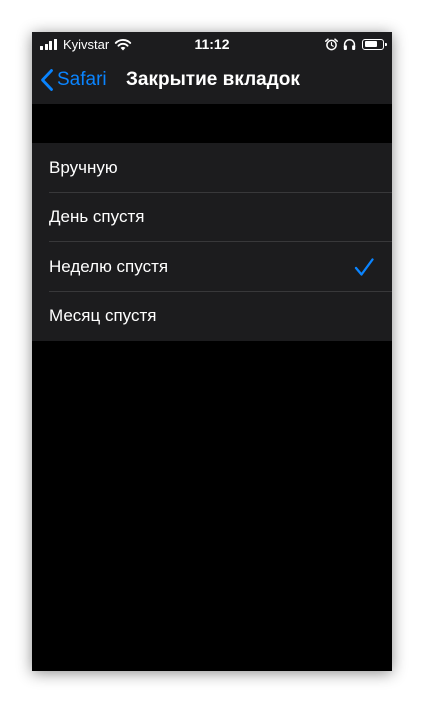 This screenshot has width=424, height=703. What do you see at coordinates (212, 168) in the screenshot?
I see `list-item-manually: Вручную` at bounding box center [212, 168].